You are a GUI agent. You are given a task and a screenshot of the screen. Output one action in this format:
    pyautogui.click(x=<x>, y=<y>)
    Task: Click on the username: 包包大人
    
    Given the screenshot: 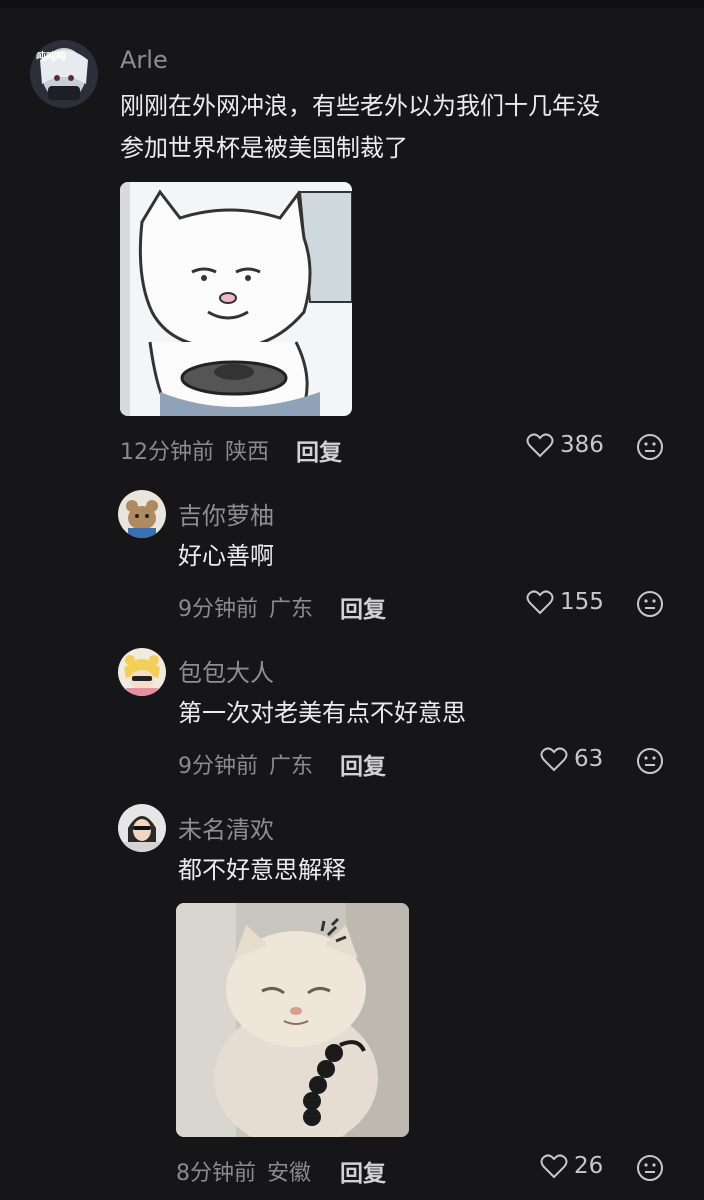 What is the action you would take?
    pyautogui.click(x=226, y=670)
    